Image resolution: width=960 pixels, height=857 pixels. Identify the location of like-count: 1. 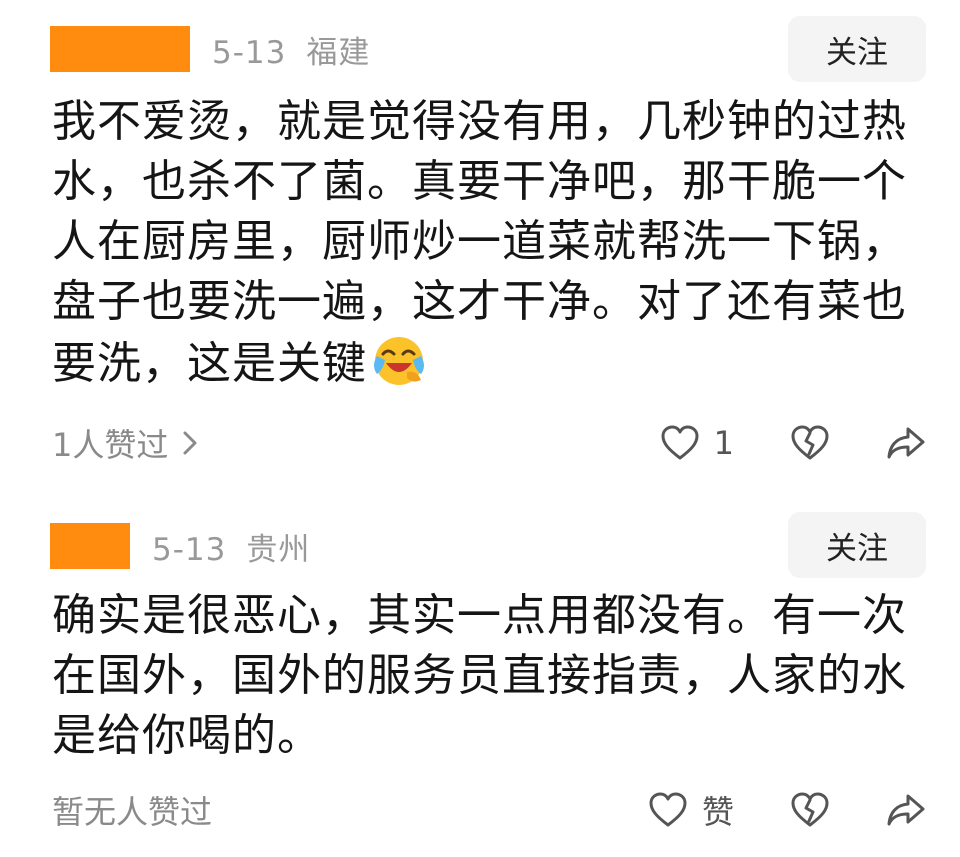
(723, 443).